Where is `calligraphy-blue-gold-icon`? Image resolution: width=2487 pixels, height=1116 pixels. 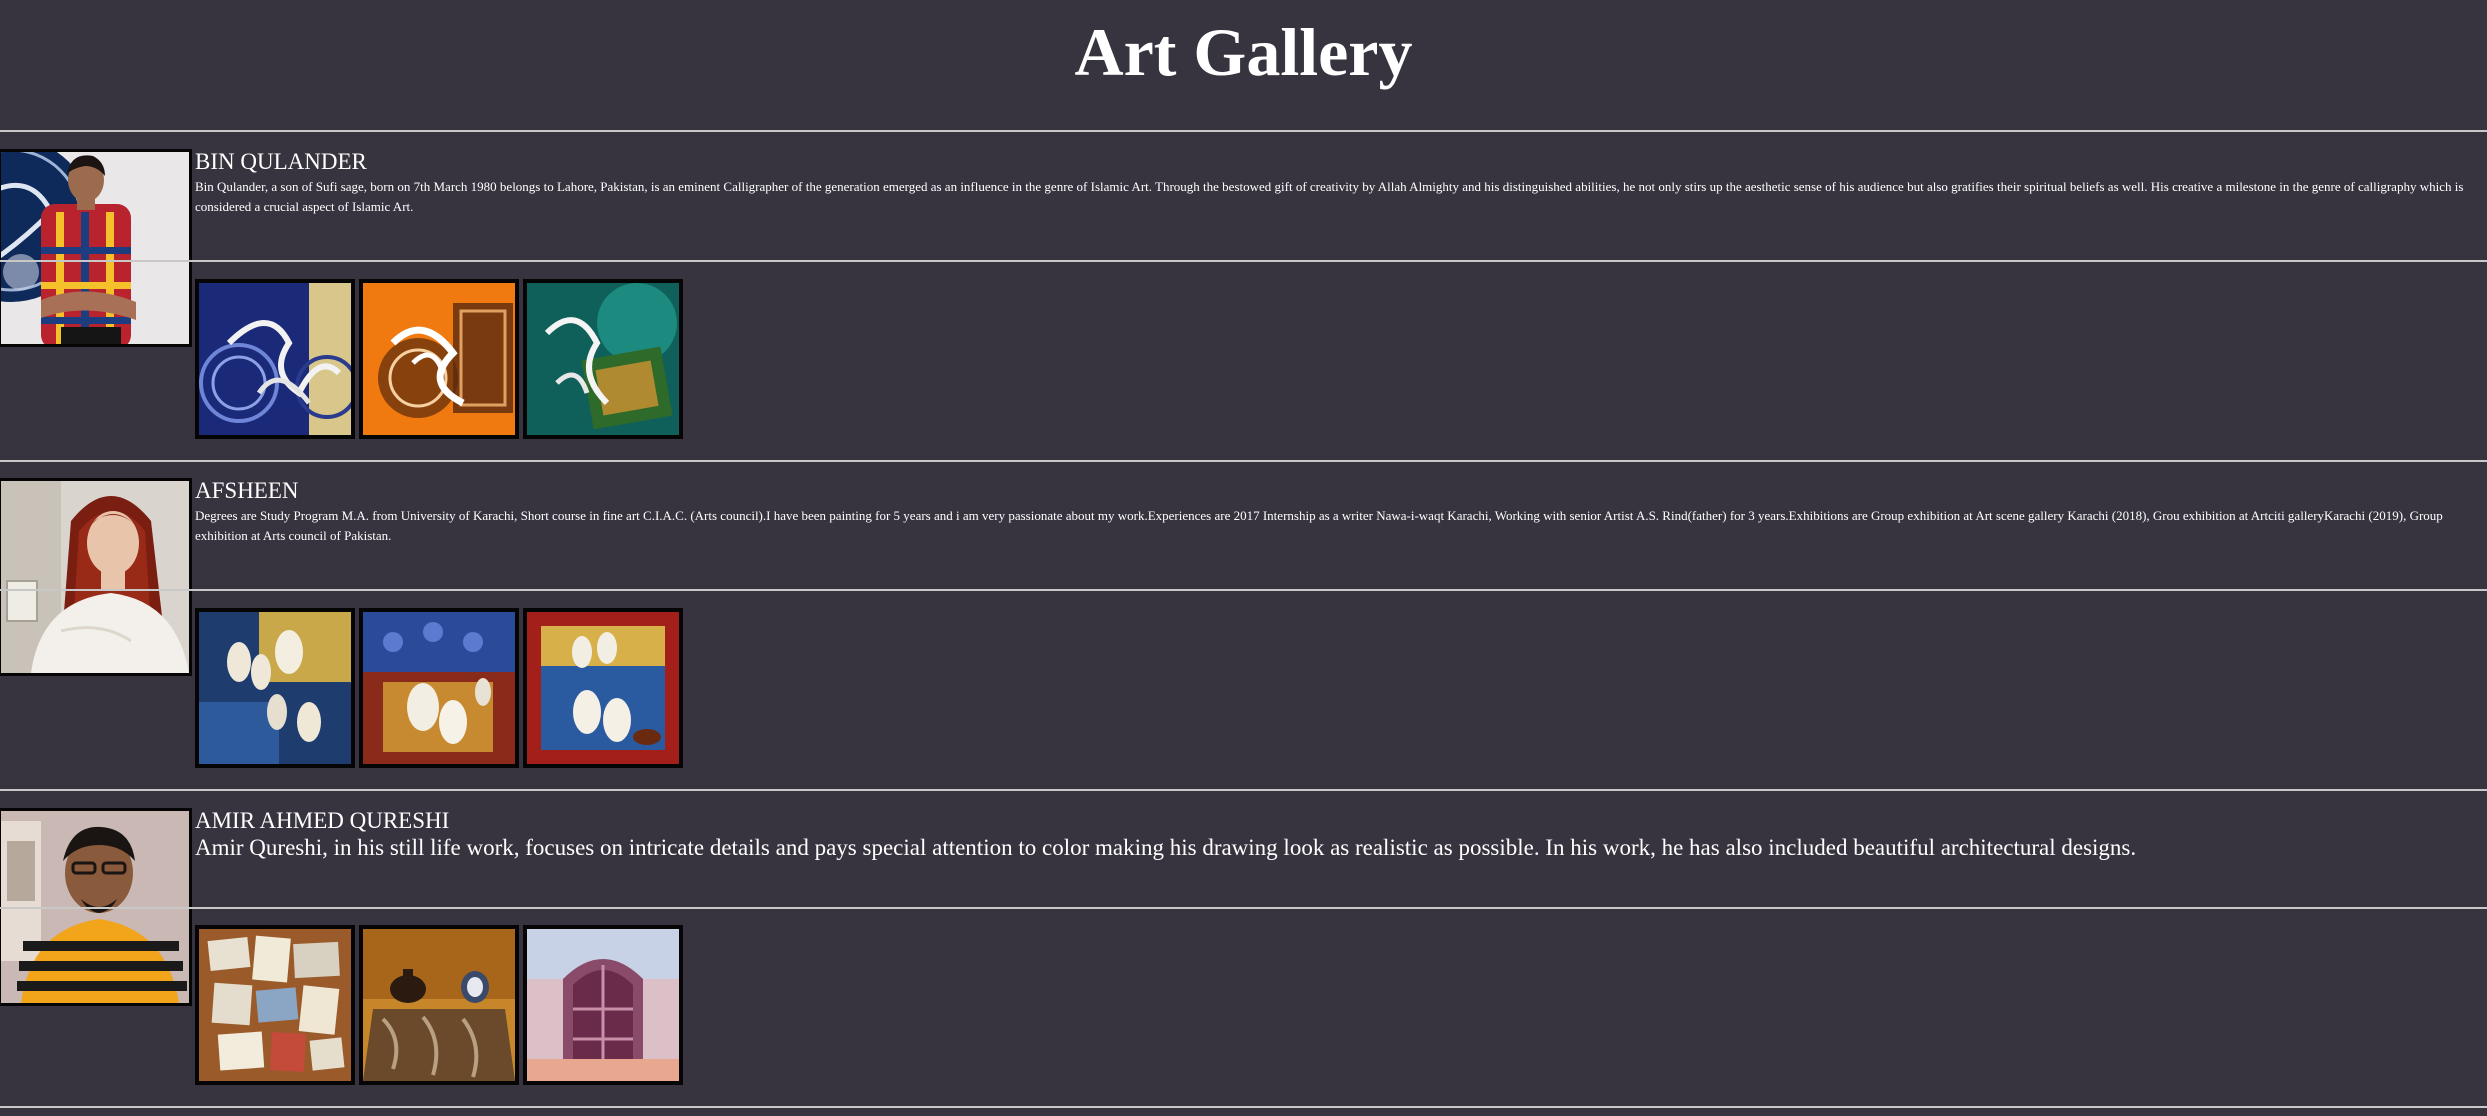 calligraphy-blue-gold-icon is located at coordinates (275, 359).